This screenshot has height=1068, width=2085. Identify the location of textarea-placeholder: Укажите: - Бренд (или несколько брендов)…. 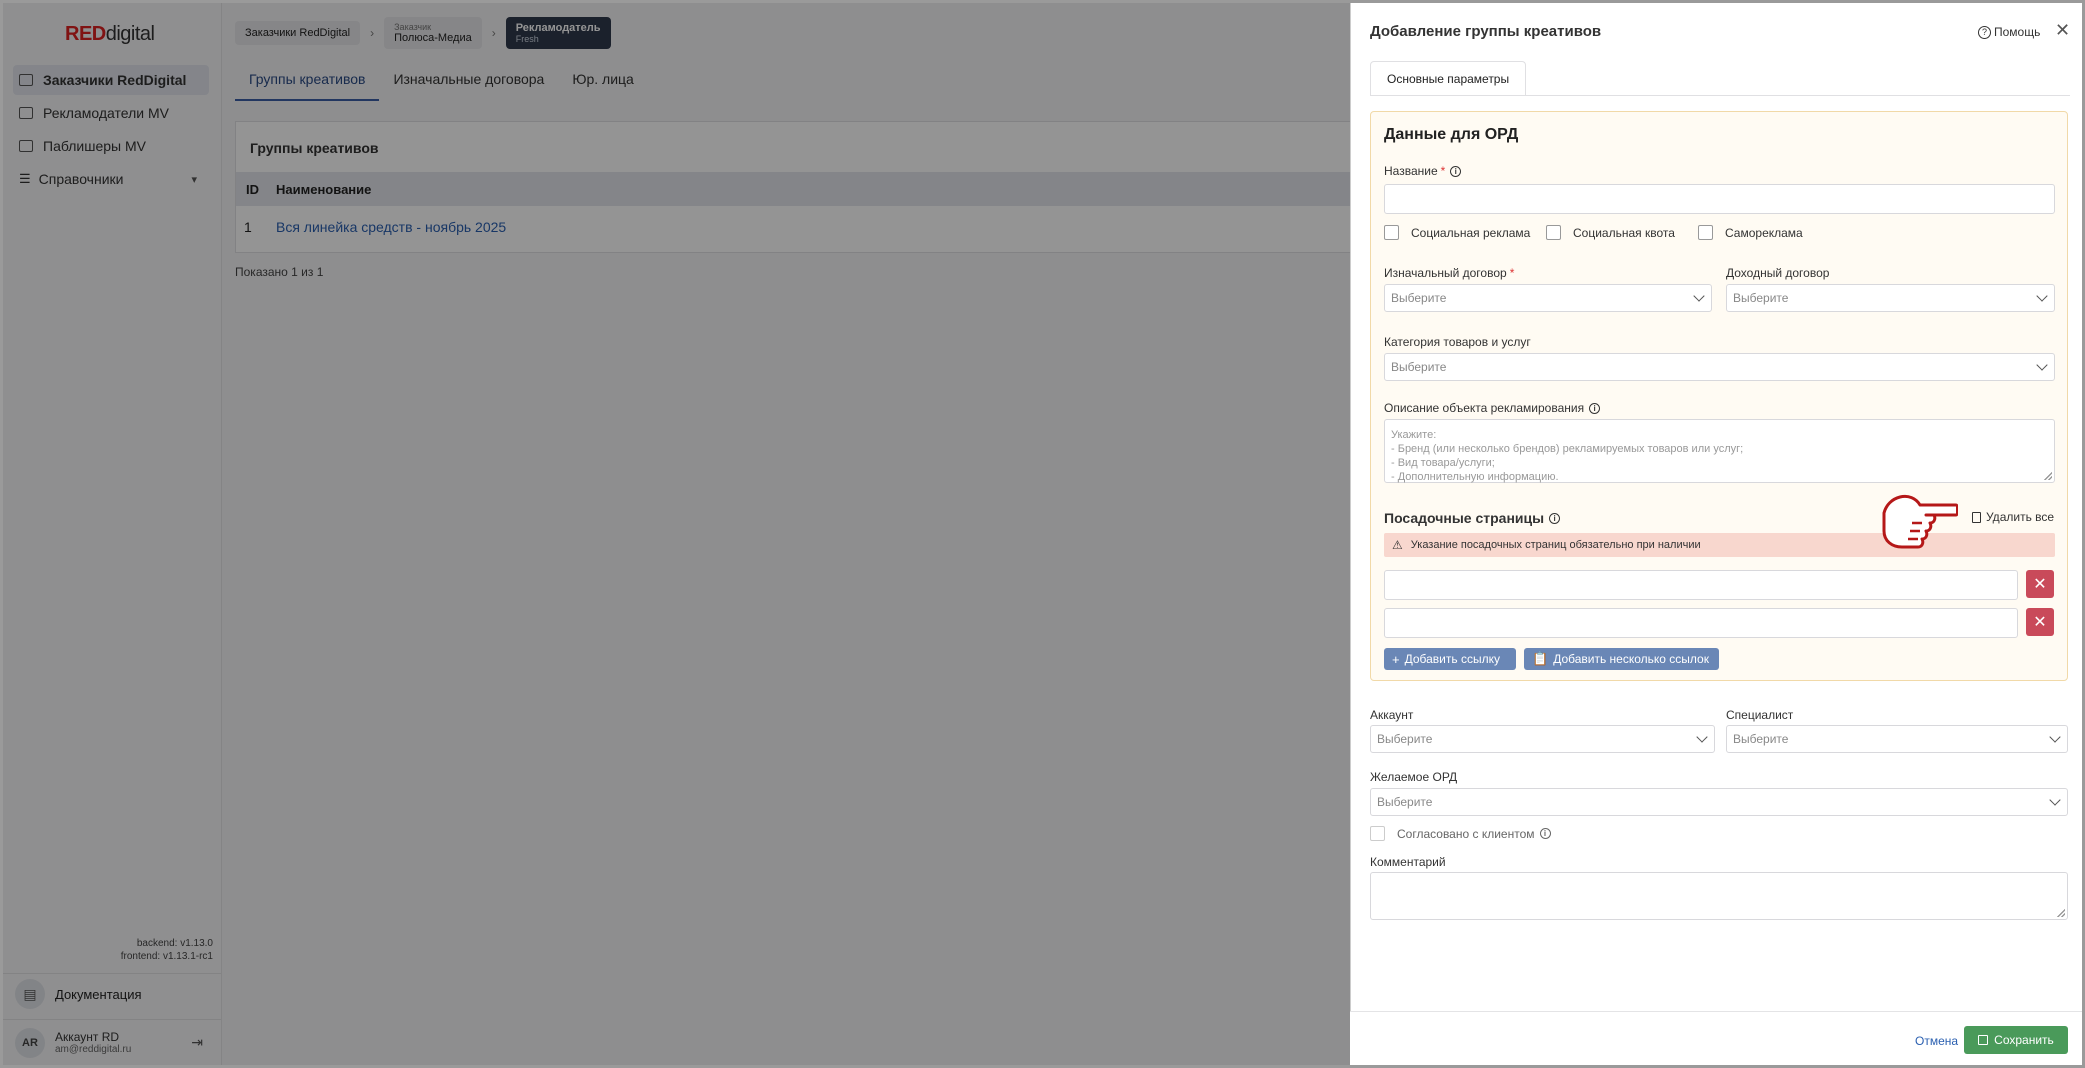
(1567, 456).